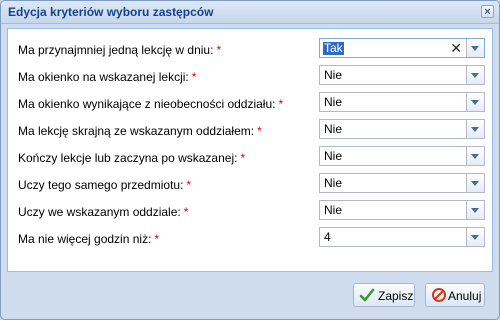 The height and width of the screenshot is (320, 500). I want to click on save-label: Zapisz, so click(396, 296).